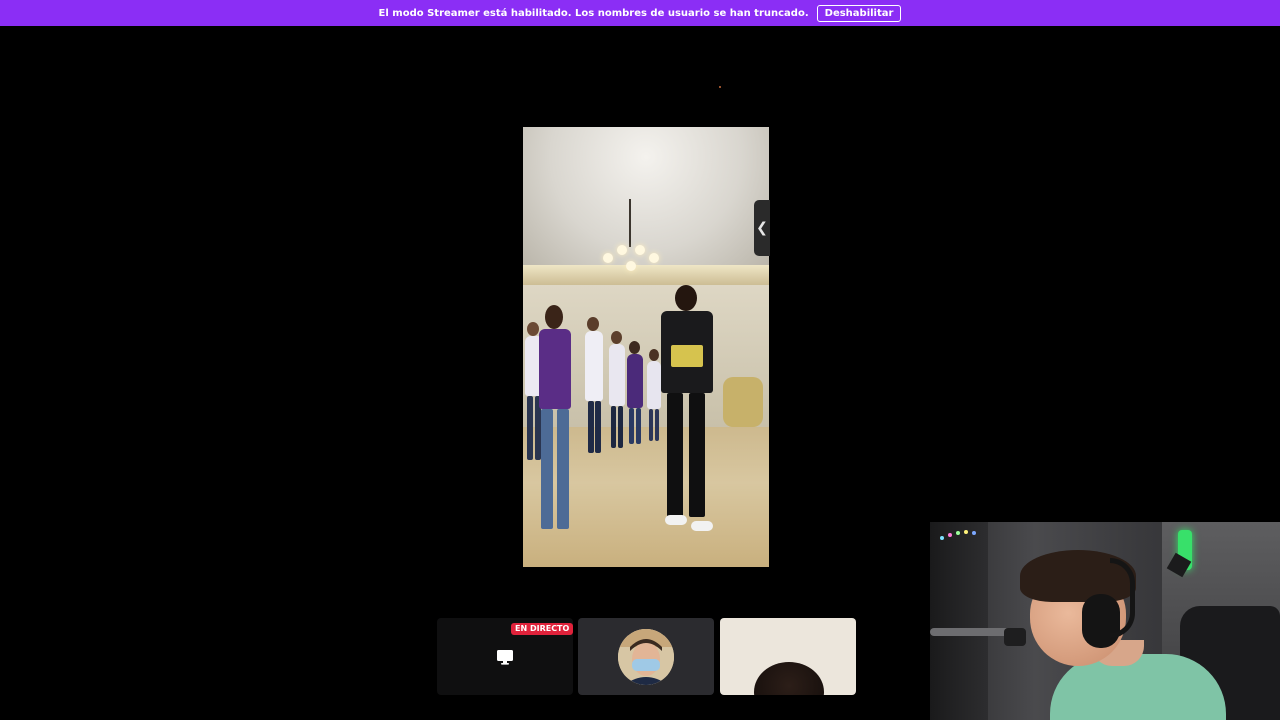 The height and width of the screenshot is (720, 1280). What do you see at coordinates (789, 678) in the screenshot?
I see `camera-feed` at bounding box center [789, 678].